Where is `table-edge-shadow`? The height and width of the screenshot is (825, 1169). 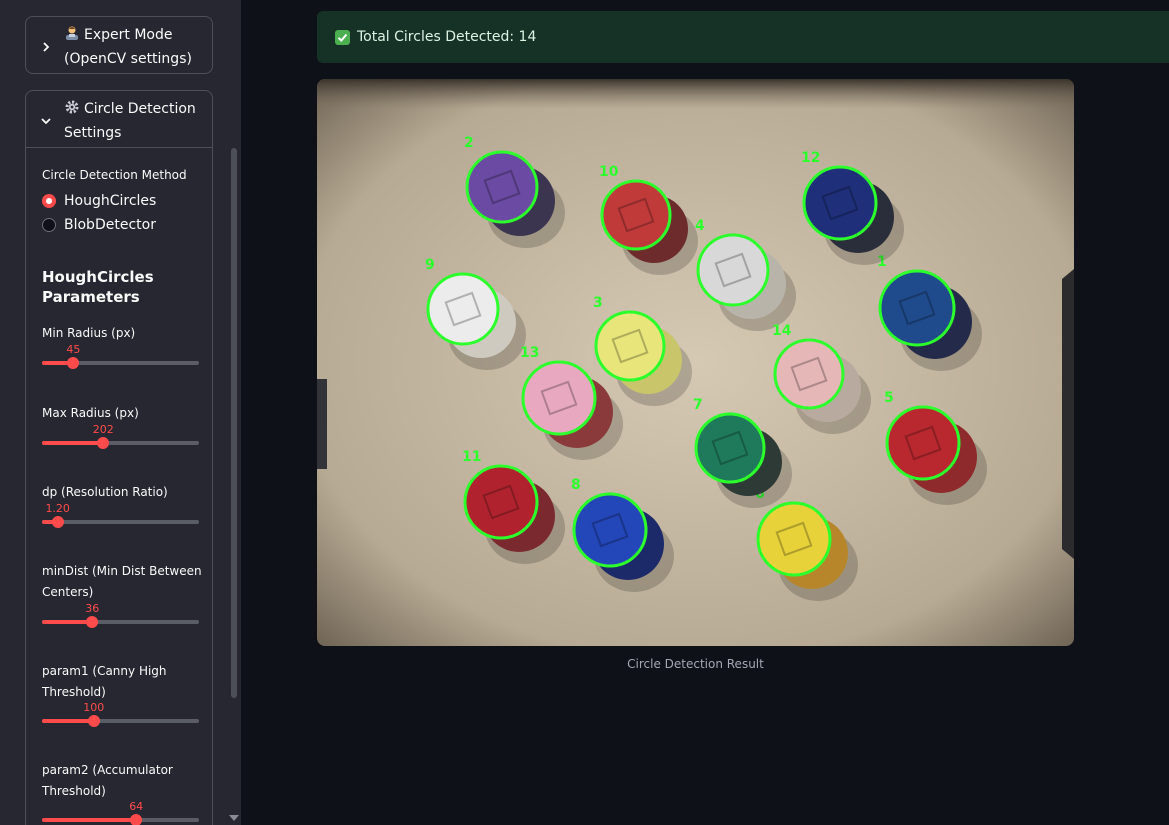 table-edge-shadow is located at coordinates (695, 94).